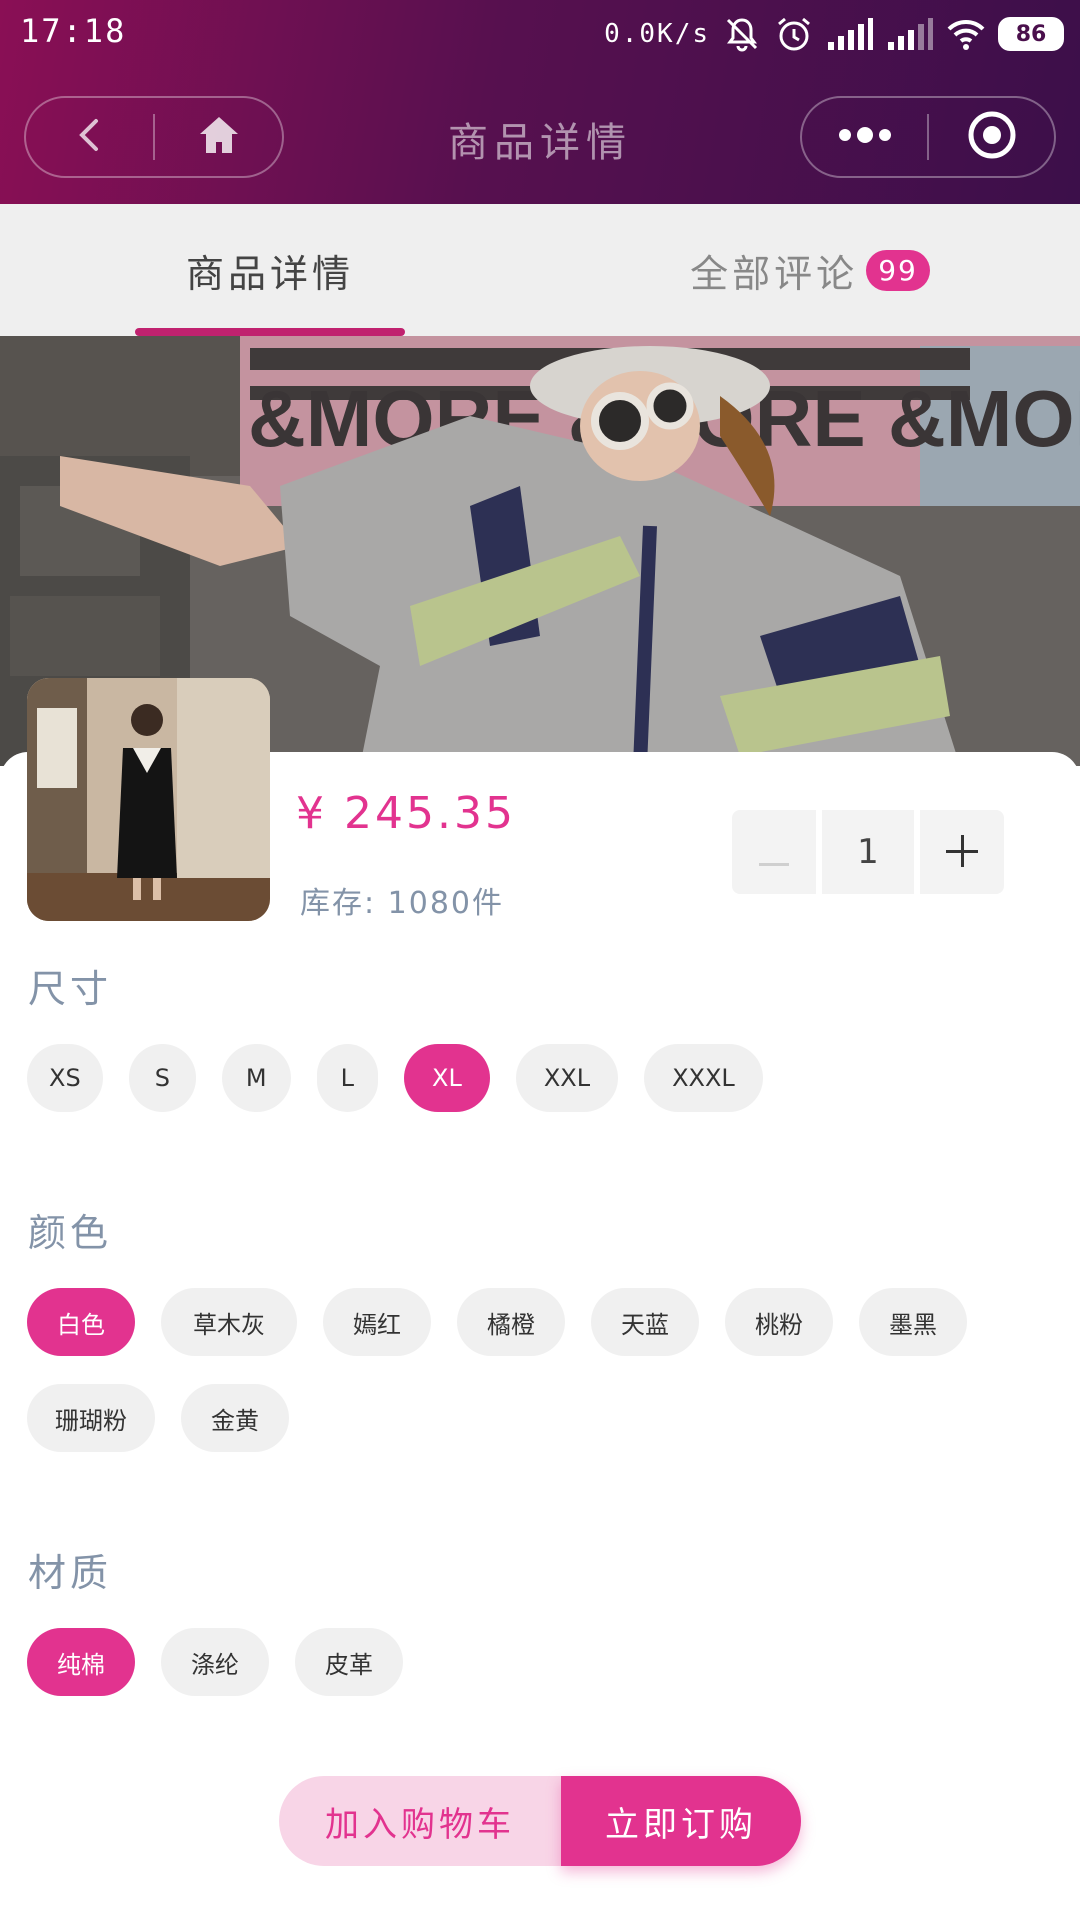  Describe the element at coordinates (1031, 34) in the screenshot. I see `battery-indicator: 86` at that location.